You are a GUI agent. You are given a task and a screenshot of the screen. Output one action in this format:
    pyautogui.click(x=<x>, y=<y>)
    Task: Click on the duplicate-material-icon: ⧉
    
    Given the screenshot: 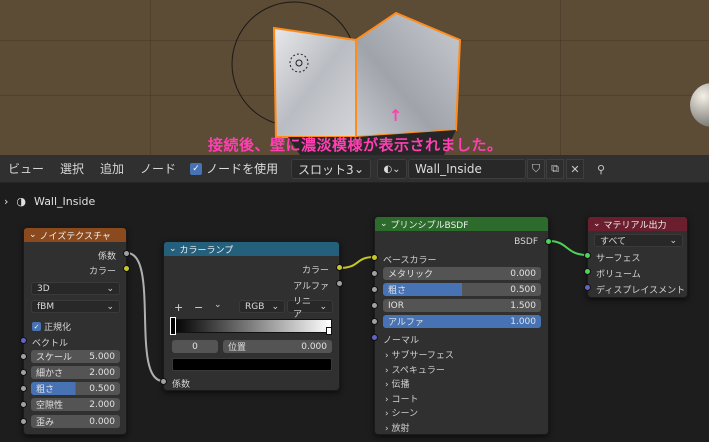 What is the action you would take?
    pyautogui.click(x=555, y=169)
    